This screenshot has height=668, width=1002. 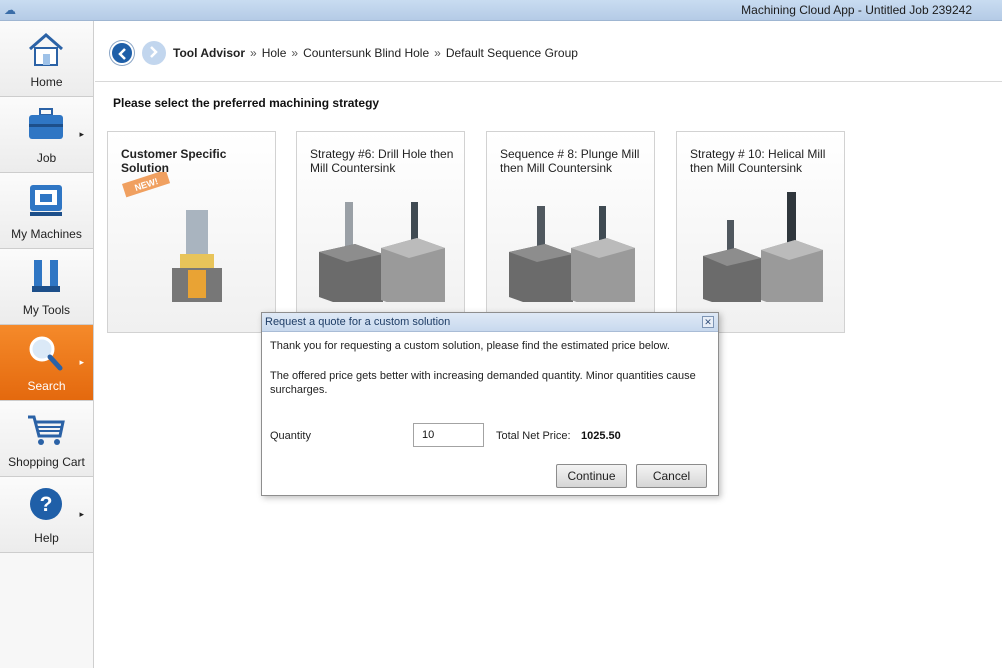 I want to click on helical-mill-illustration, so click(x=763, y=247).